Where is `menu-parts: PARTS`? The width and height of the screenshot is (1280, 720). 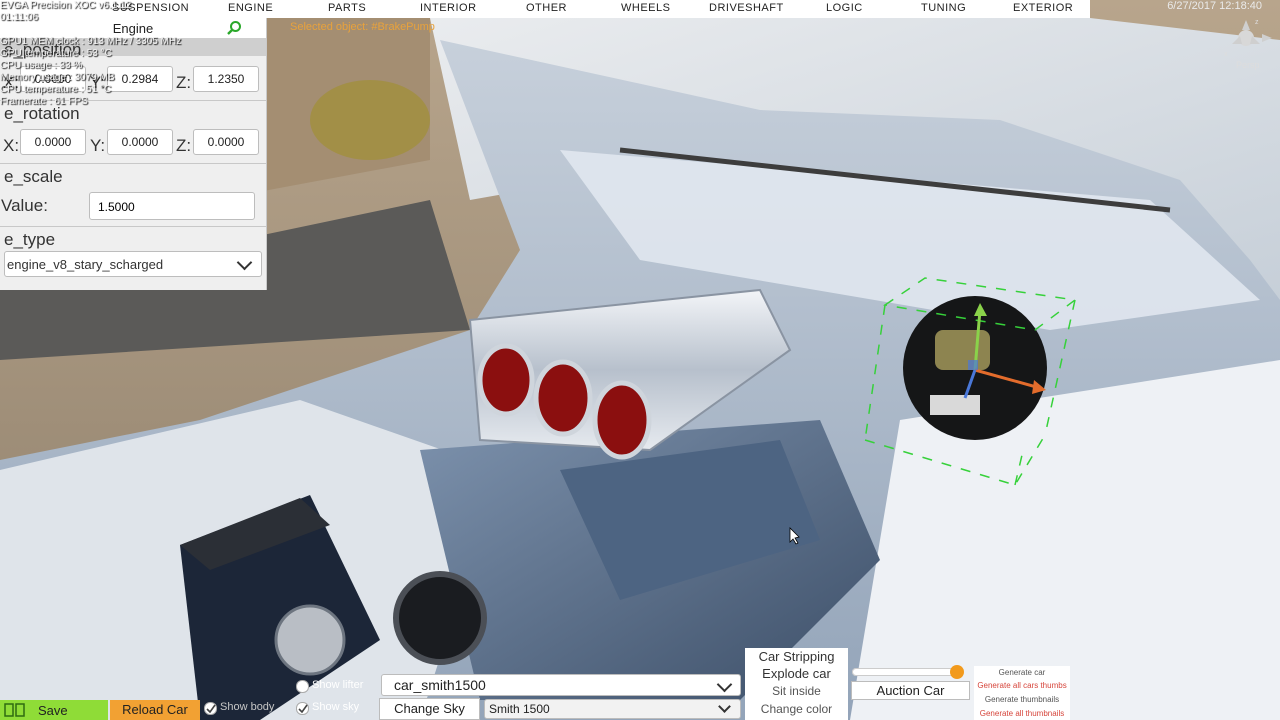
menu-parts: PARTS is located at coordinates (347, 8).